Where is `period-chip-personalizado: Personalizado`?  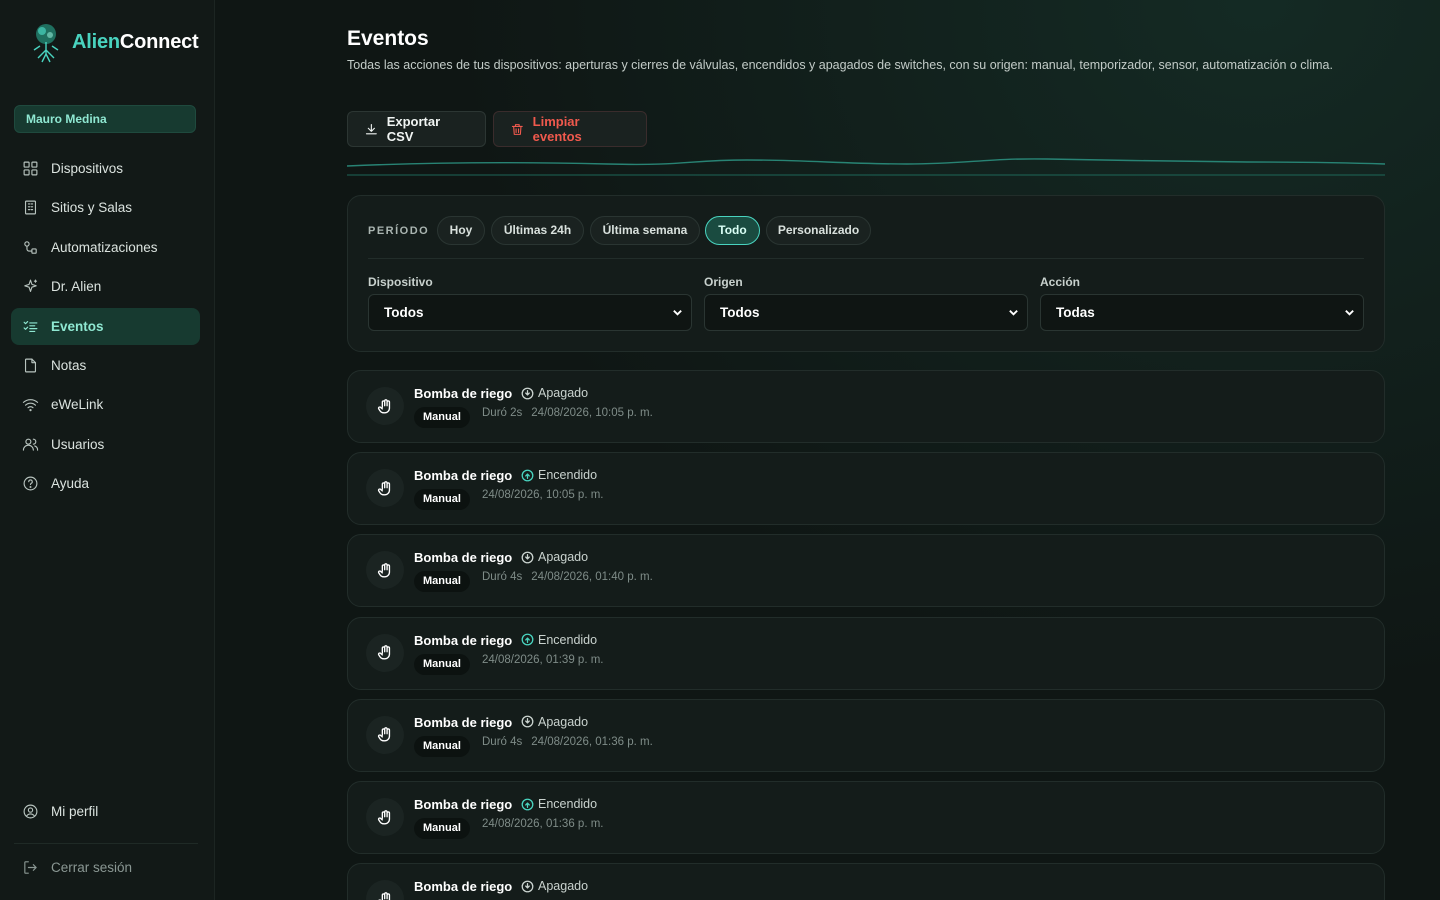 period-chip-personalizado: Personalizado is located at coordinates (818, 230).